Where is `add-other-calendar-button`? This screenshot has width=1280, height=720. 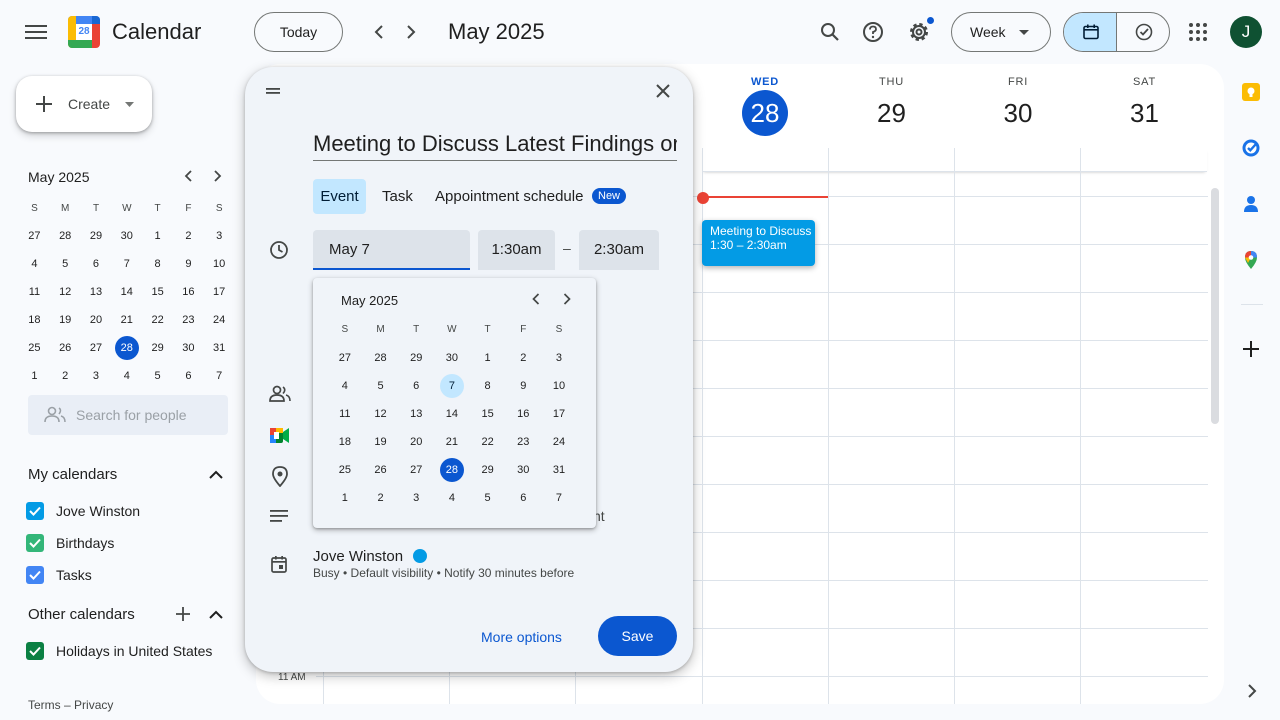 add-other-calendar-button is located at coordinates (183, 614).